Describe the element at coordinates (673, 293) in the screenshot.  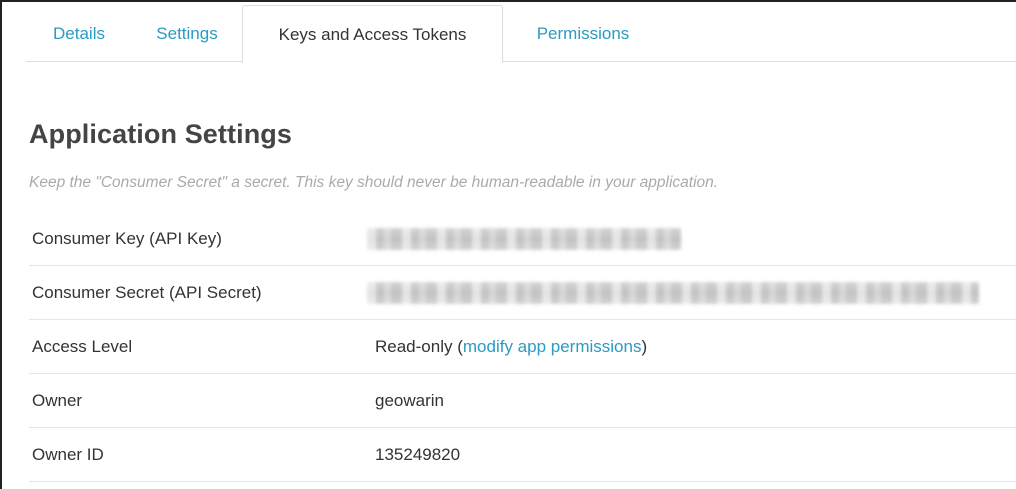
I see `consumer-secret-value-redacted` at that location.